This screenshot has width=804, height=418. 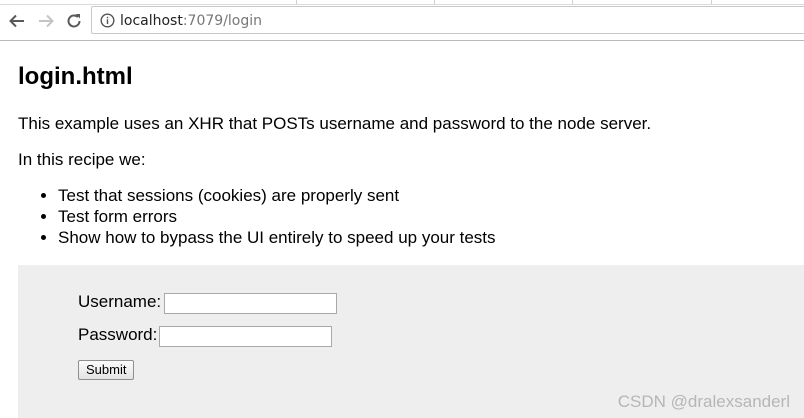 I want to click on arrow-left-icon, so click(x=16, y=21).